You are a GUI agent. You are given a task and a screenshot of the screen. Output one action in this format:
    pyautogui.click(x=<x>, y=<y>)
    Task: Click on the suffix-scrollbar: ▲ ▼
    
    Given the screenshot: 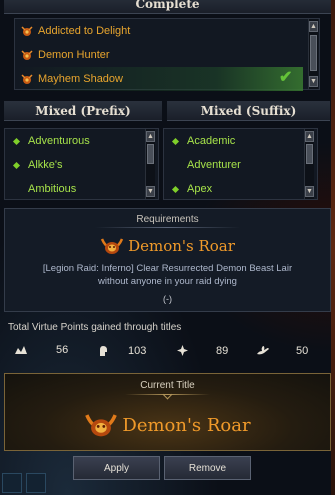 What is the action you would take?
    pyautogui.click(x=309, y=164)
    